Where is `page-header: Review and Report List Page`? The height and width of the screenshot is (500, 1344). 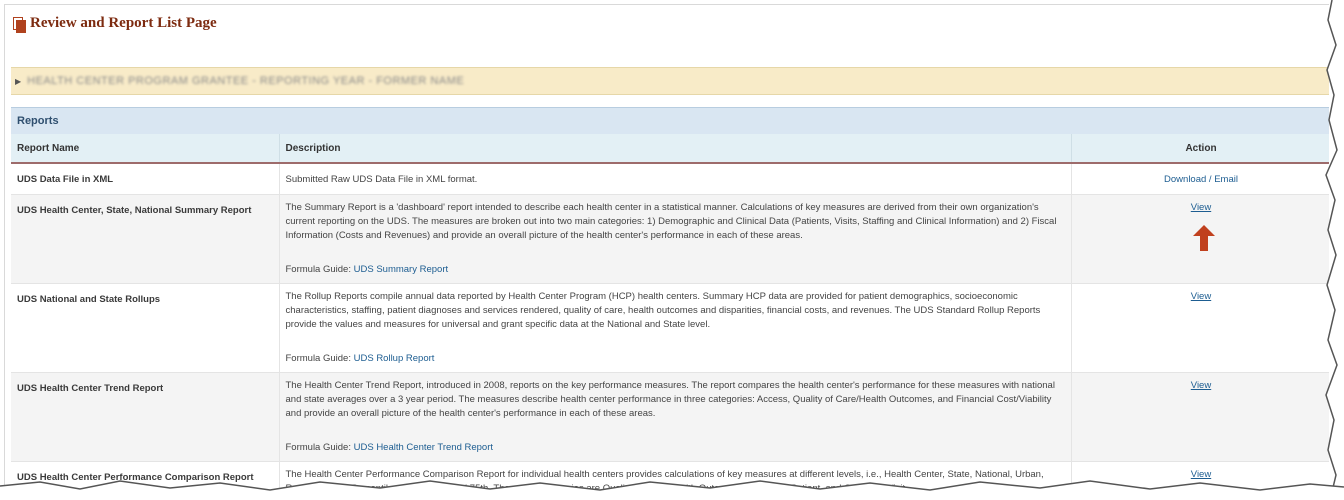 page-header: Review and Report List Page is located at coordinates (115, 24).